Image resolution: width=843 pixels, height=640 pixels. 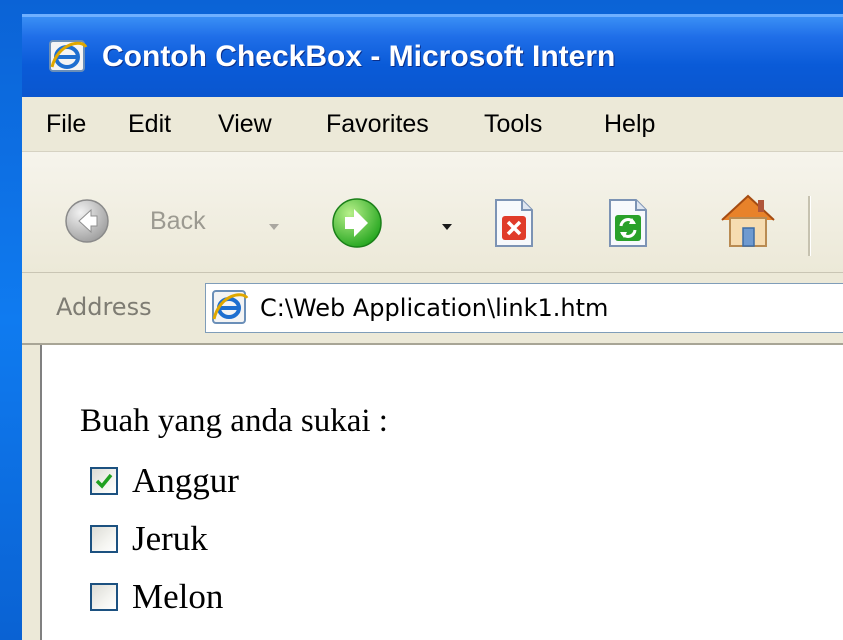 What do you see at coordinates (135, 221) in the screenshot?
I see `back-button: Back` at bounding box center [135, 221].